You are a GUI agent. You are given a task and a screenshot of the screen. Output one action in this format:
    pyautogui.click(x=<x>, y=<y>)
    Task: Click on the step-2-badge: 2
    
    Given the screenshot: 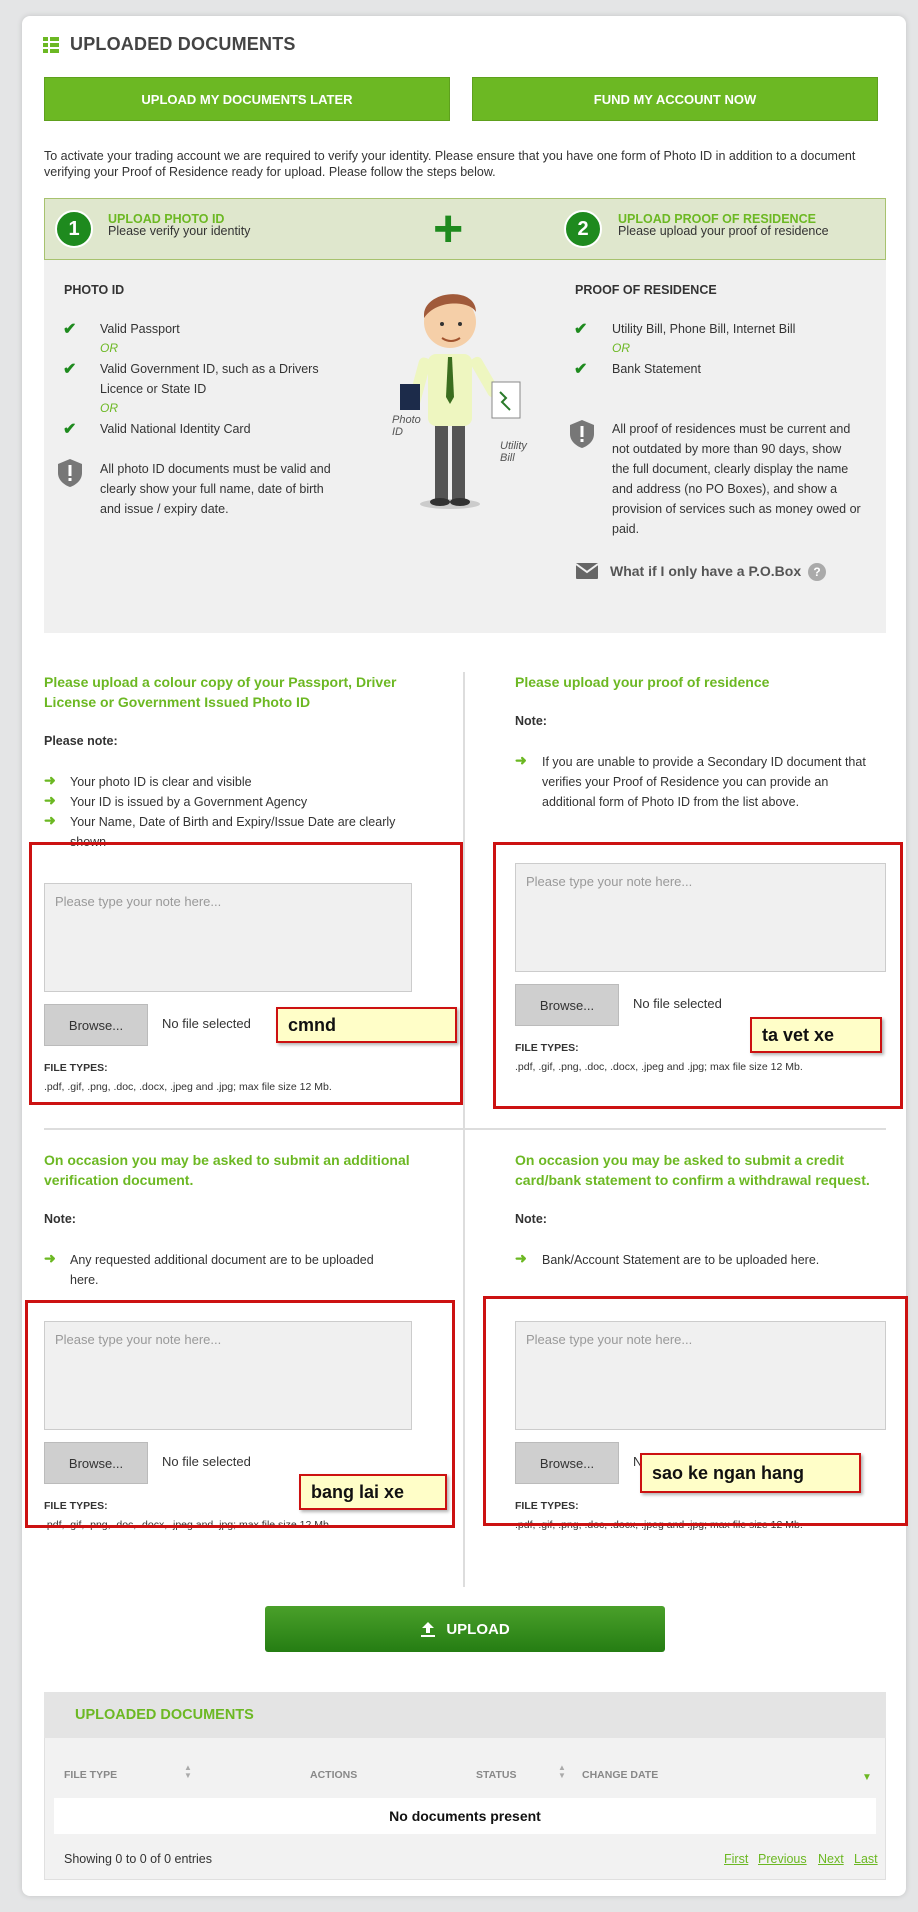 What is the action you would take?
    pyautogui.click(x=583, y=229)
    